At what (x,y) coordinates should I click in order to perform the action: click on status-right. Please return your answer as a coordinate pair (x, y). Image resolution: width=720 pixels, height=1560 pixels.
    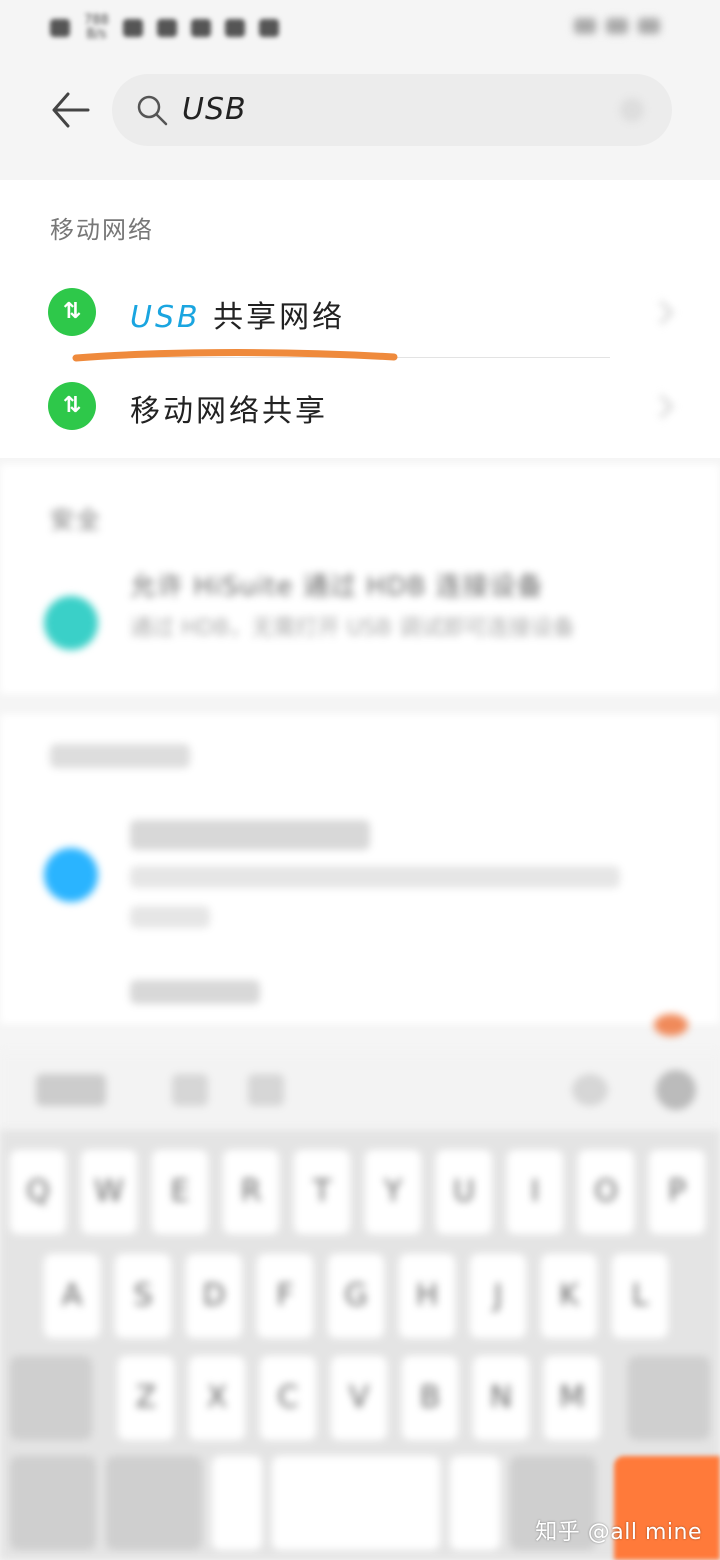
    Looking at the image, I should click on (617, 26).